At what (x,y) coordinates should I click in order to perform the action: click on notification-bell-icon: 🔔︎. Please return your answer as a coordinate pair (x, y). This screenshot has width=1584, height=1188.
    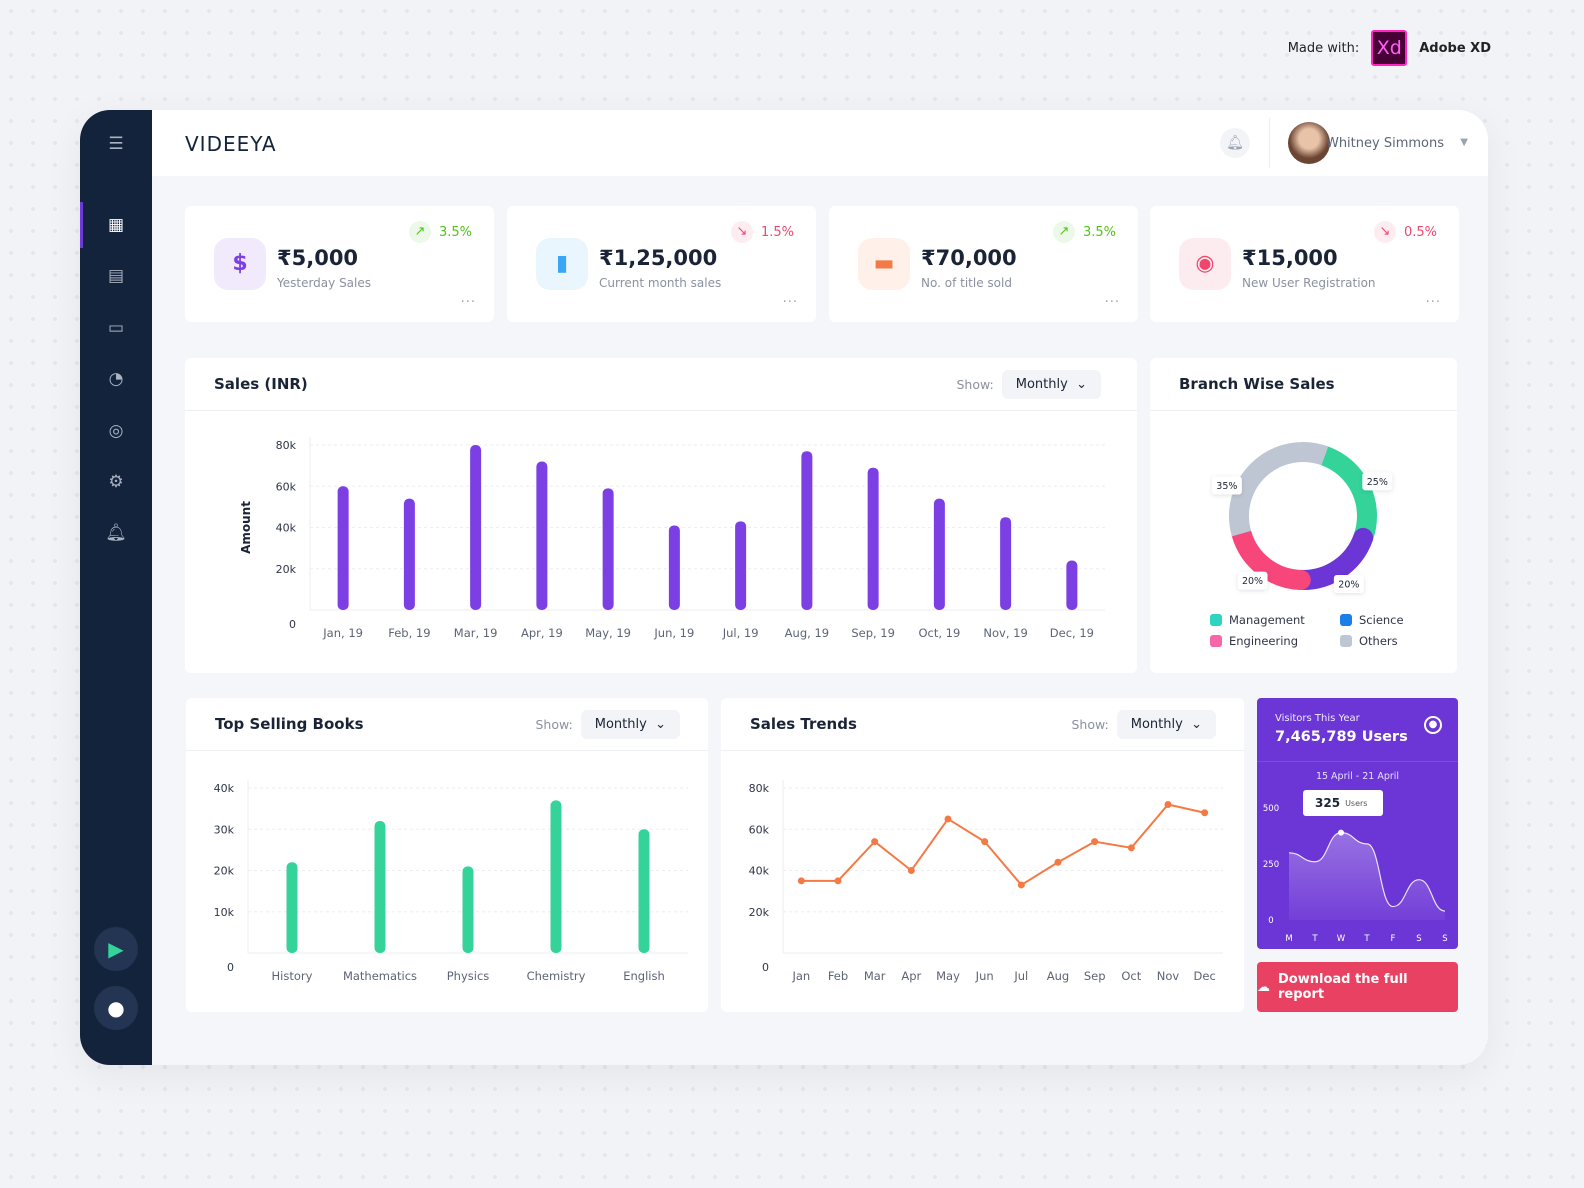
    Looking at the image, I should click on (1235, 143).